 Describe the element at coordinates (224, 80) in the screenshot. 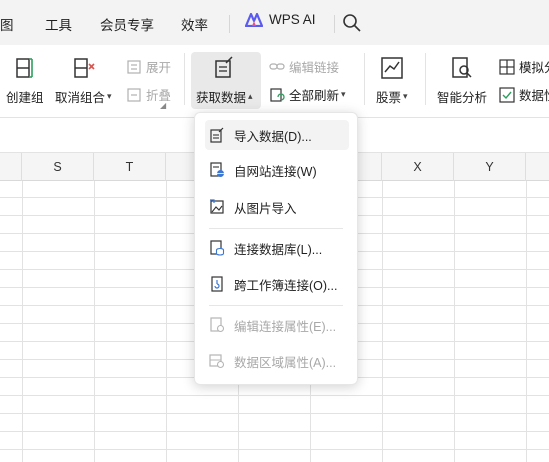

I see `get-data-button: 获取数据 ▴` at that location.